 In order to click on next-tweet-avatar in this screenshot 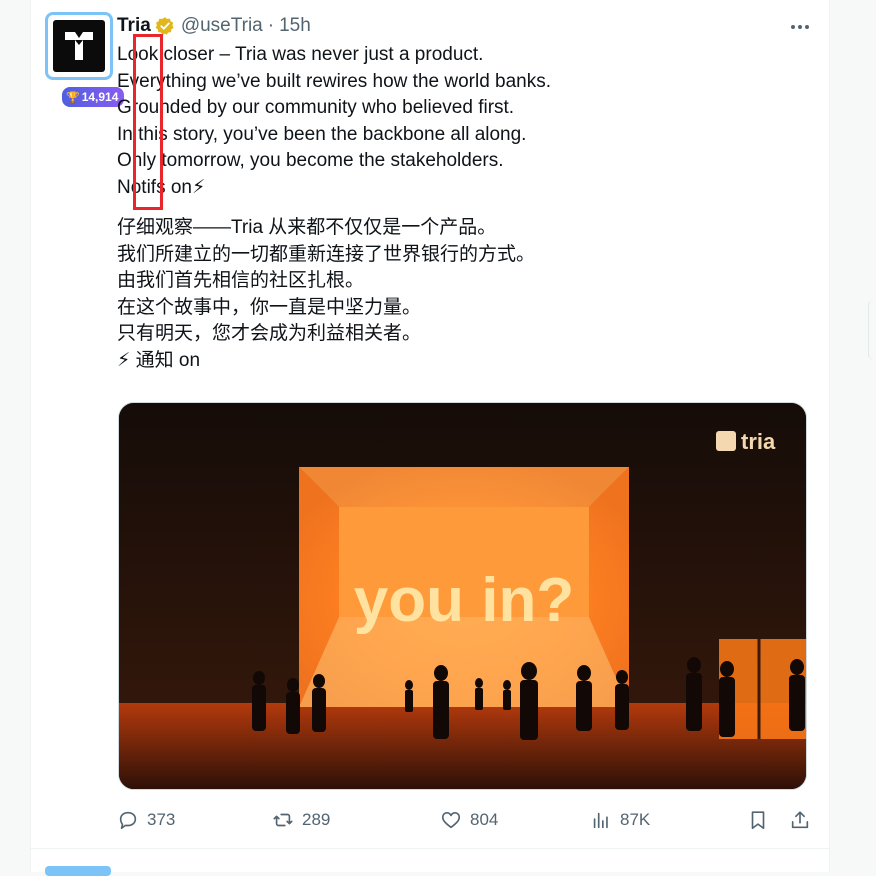, I will do `click(78, 871)`.